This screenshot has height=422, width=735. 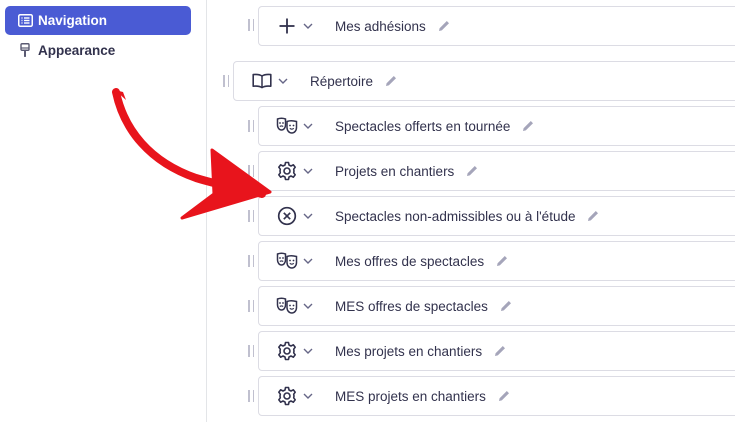 What do you see at coordinates (410, 261) in the screenshot?
I see `nav-item-label: Mes offres de spectacles` at bounding box center [410, 261].